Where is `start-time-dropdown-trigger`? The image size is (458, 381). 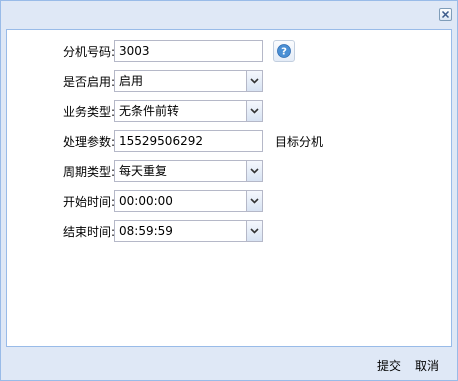
start-time-dropdown-trigger is located at coordinates (254, 201).